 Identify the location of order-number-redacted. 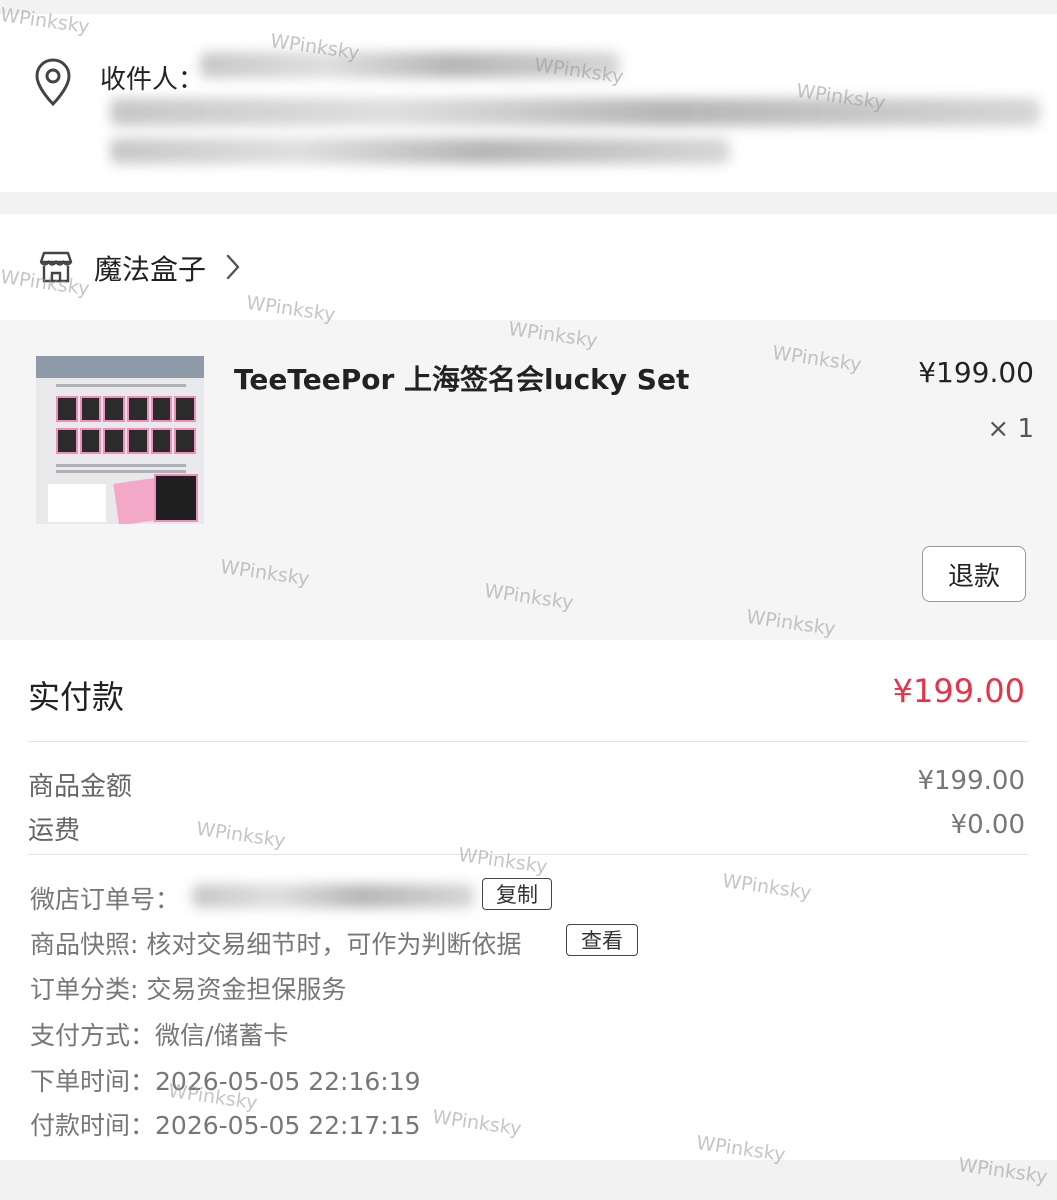
(333, 896).